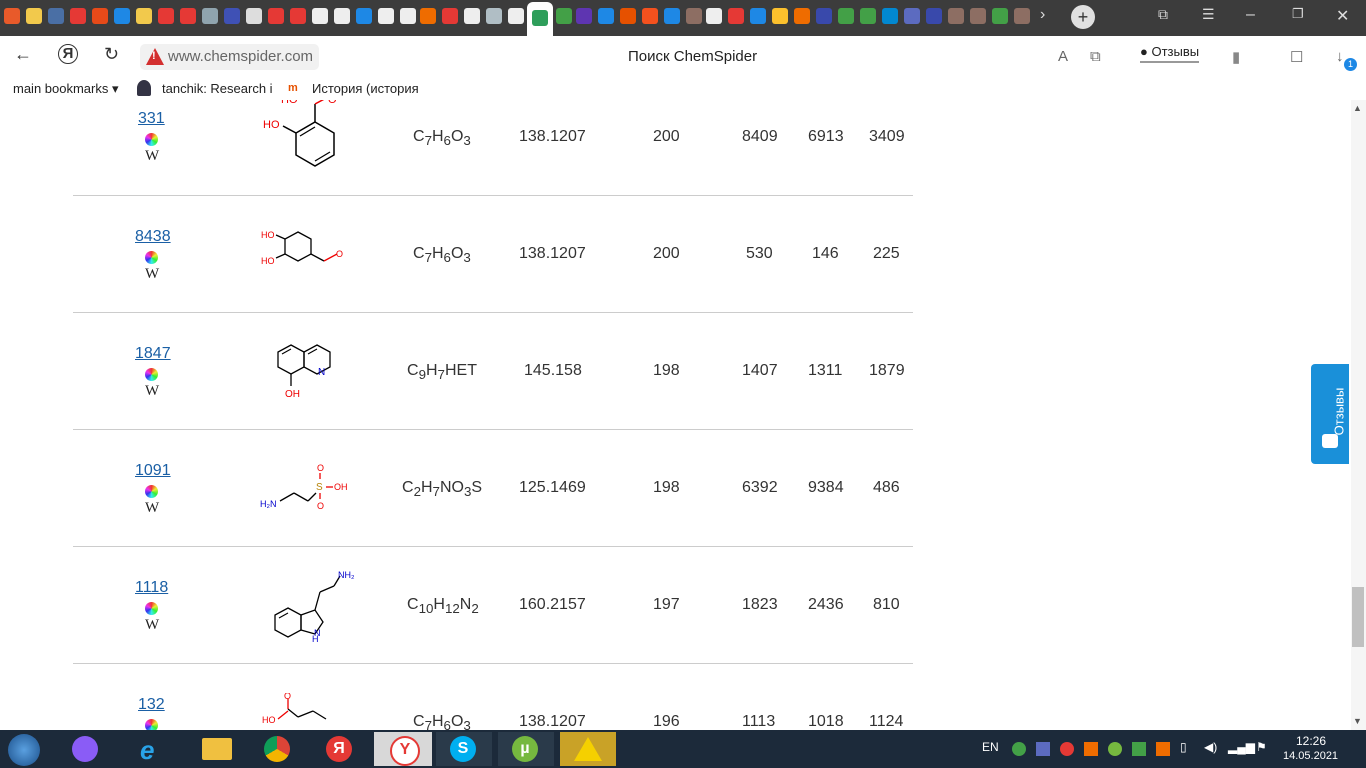 The width and height of the screenshot is (1366, 768). Describe the element at coordinates (540, 19) in the screenshot. I see `active-tab` at that location.